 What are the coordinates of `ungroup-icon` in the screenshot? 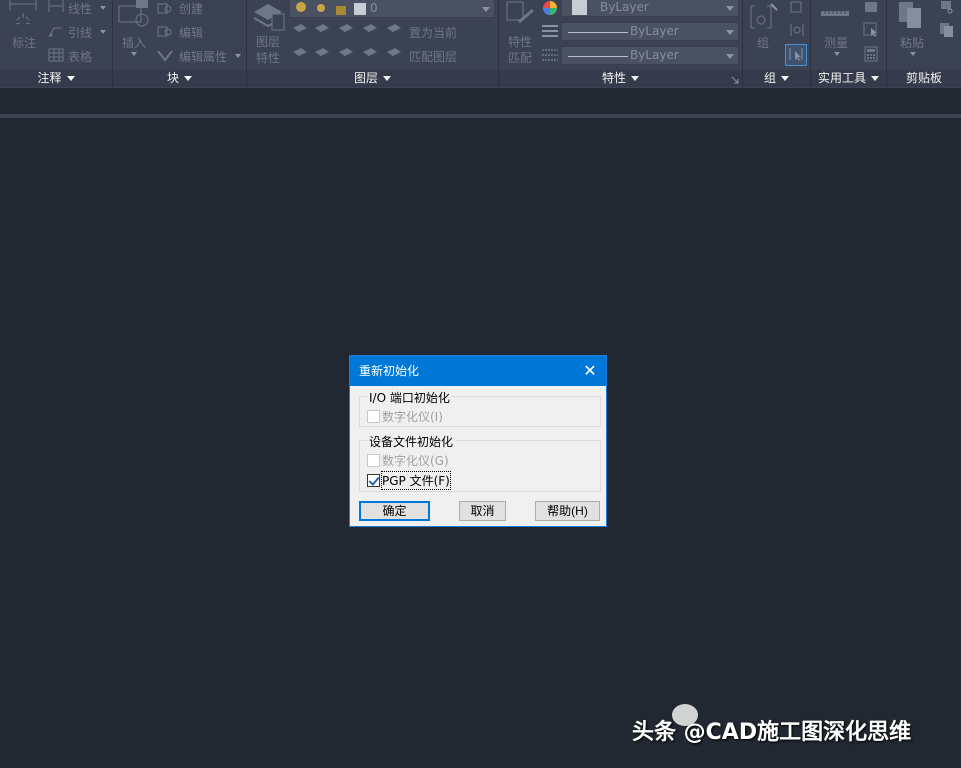 It's located at (796, 7).